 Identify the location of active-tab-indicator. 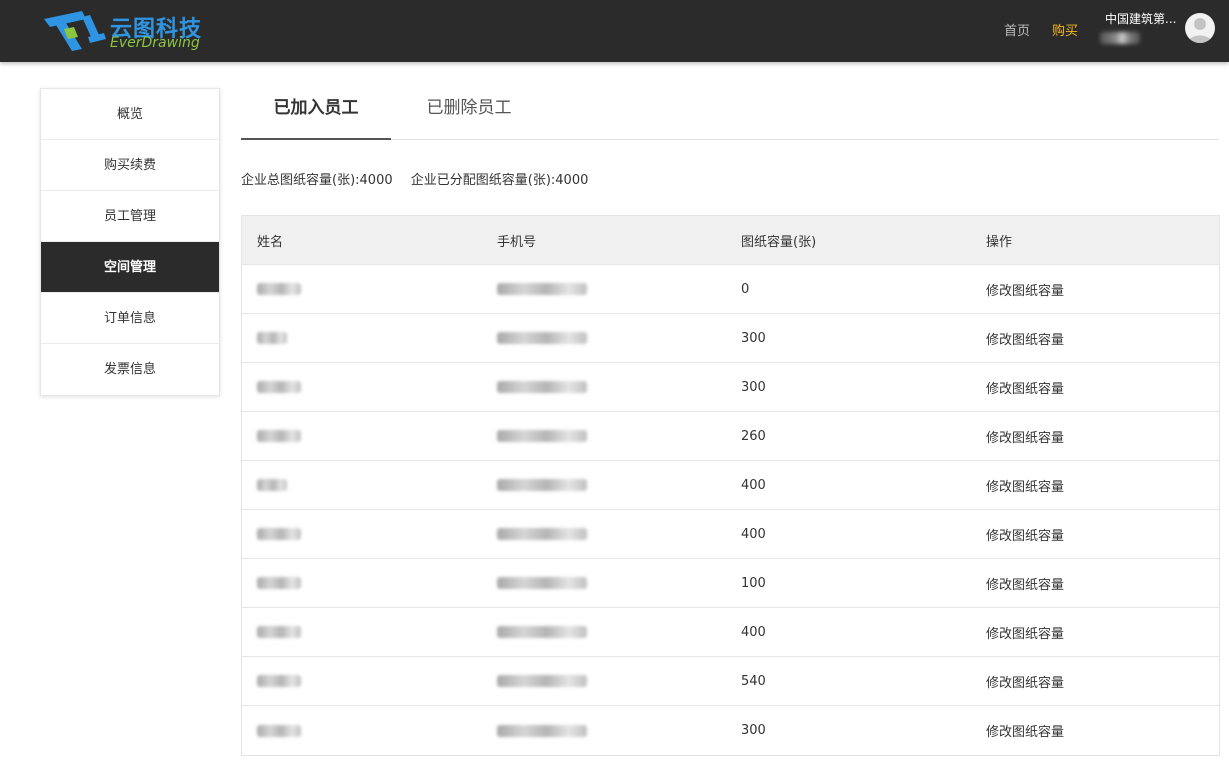
(316, 139).